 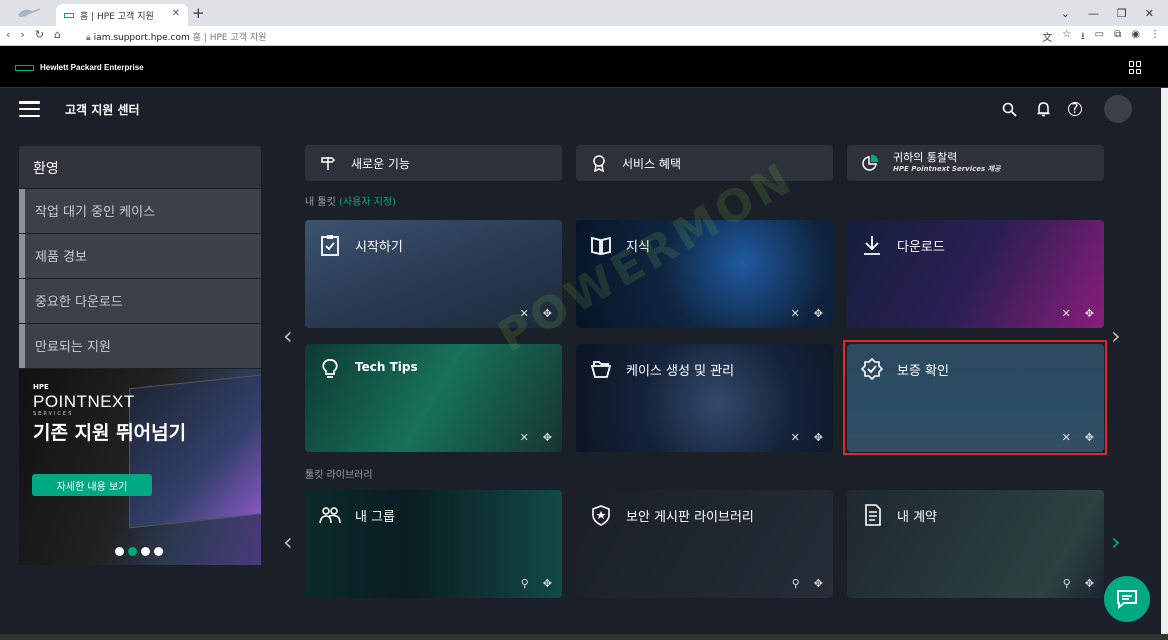 I want to click on url-domain: iam.support.hpe.com, so click(x=141, y=38).